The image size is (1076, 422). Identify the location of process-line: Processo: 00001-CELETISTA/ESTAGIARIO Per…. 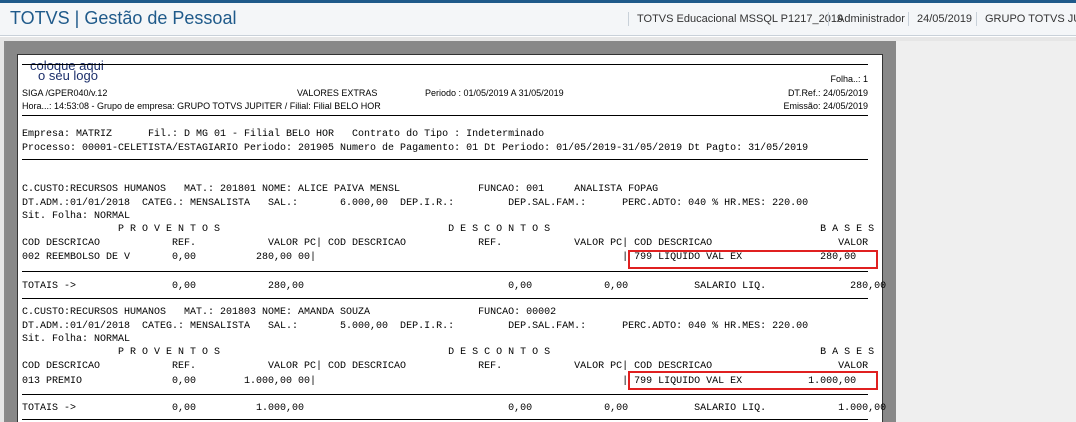
(415, 148).